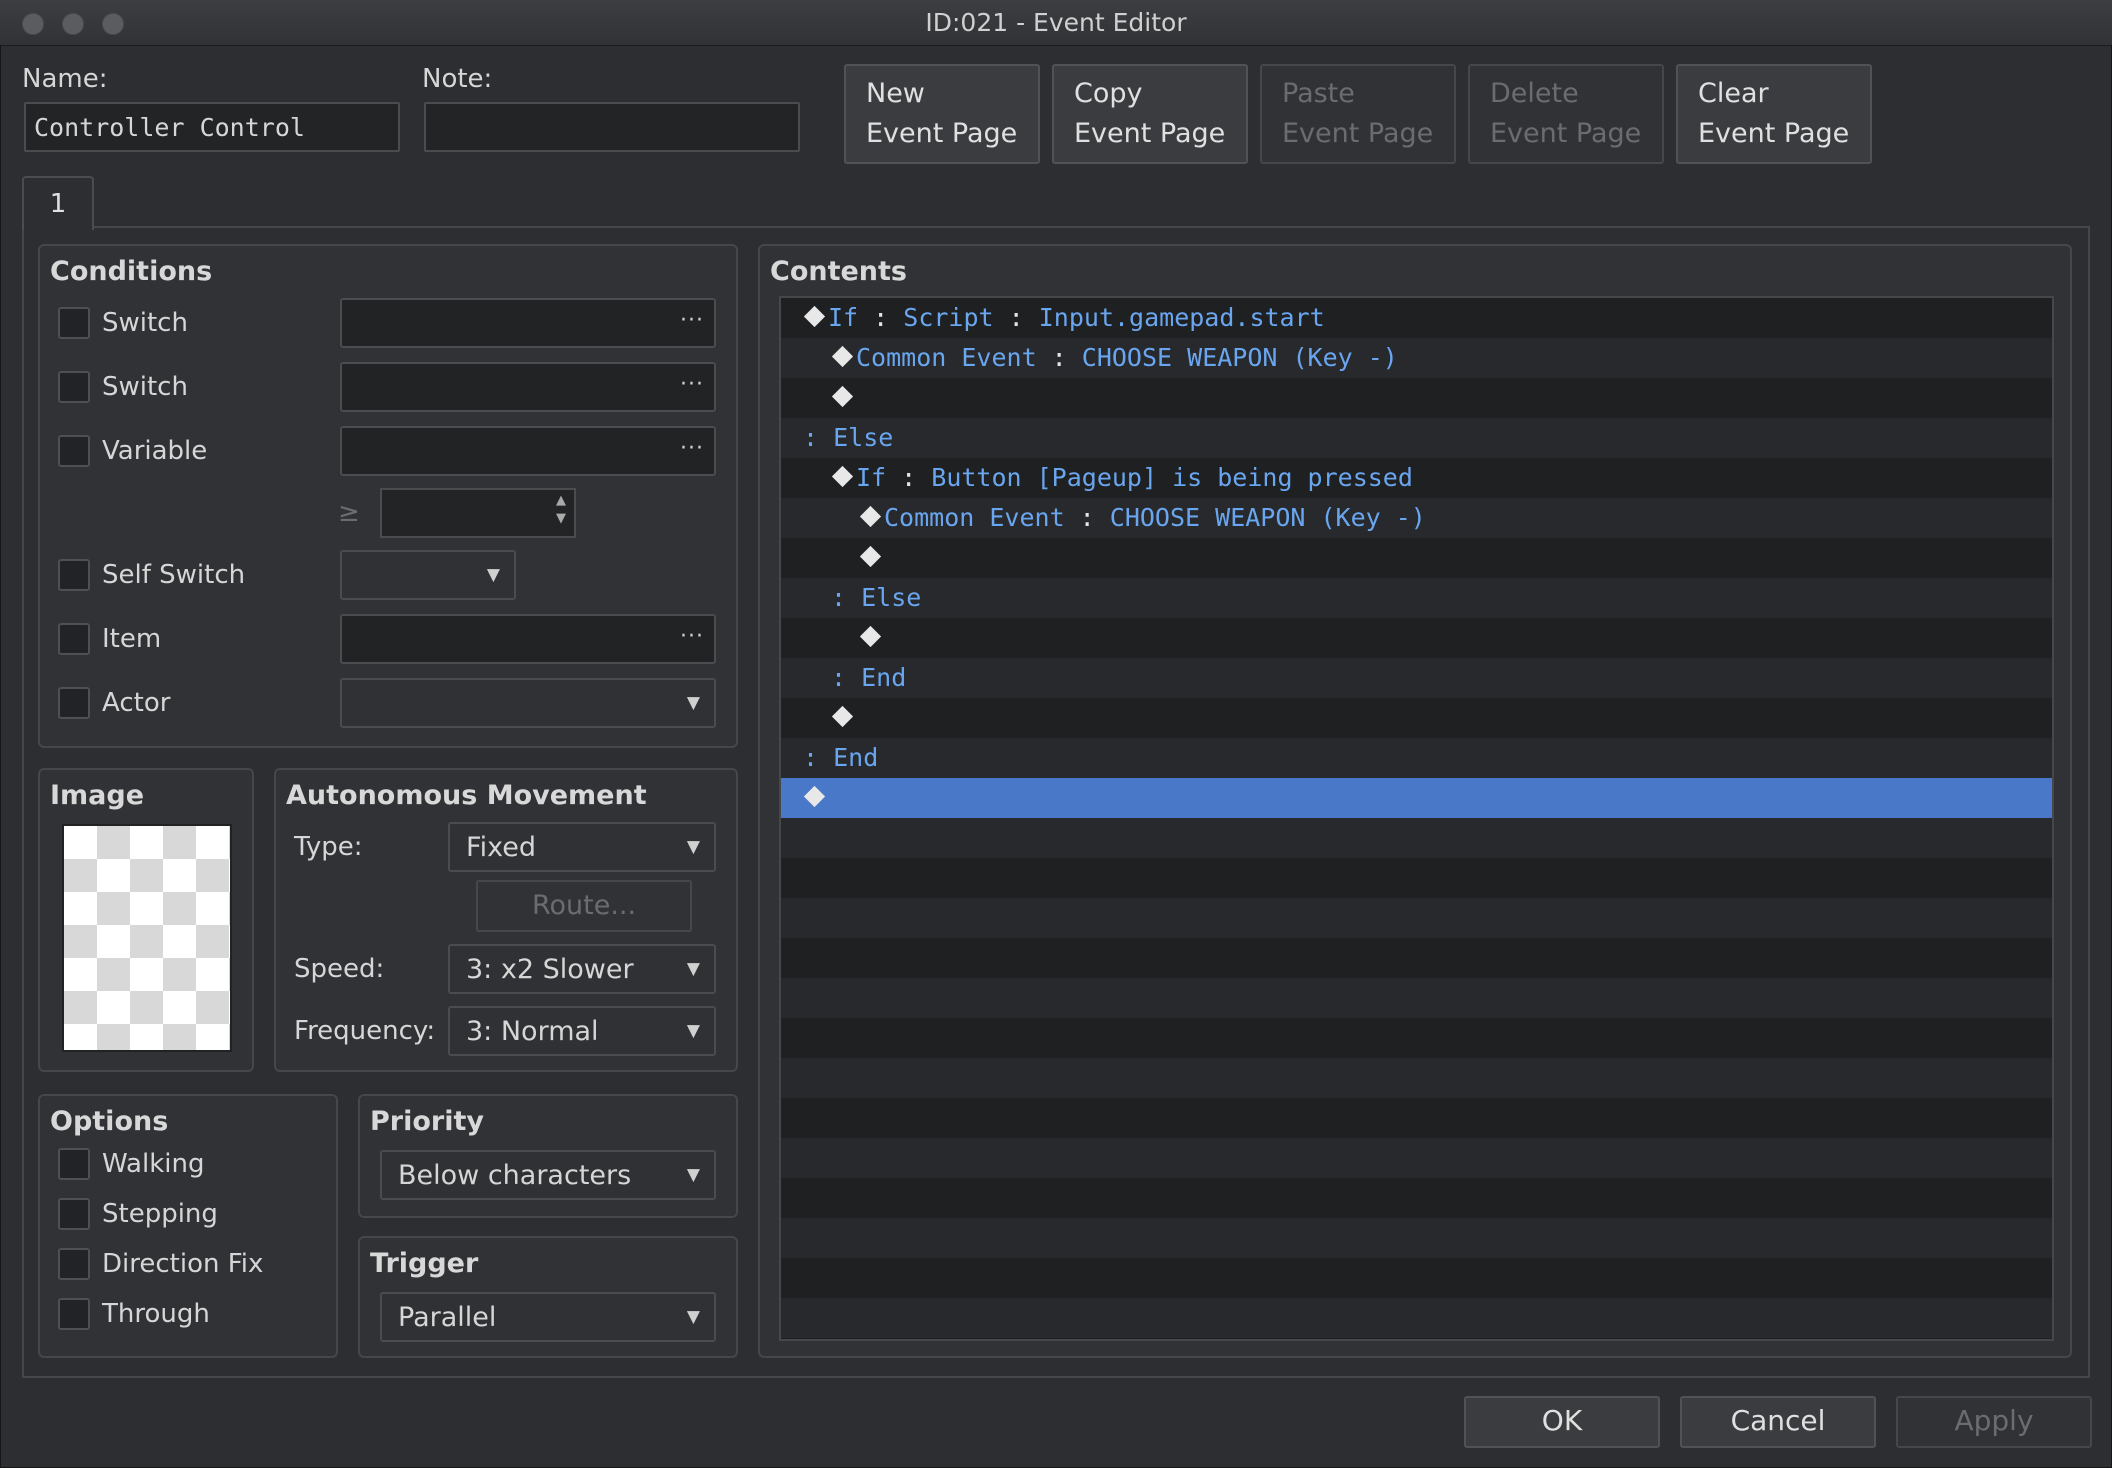  Describe the element at coordinates (692, 636) in the screenshot. I see `item-more-icon: ···` at that location.